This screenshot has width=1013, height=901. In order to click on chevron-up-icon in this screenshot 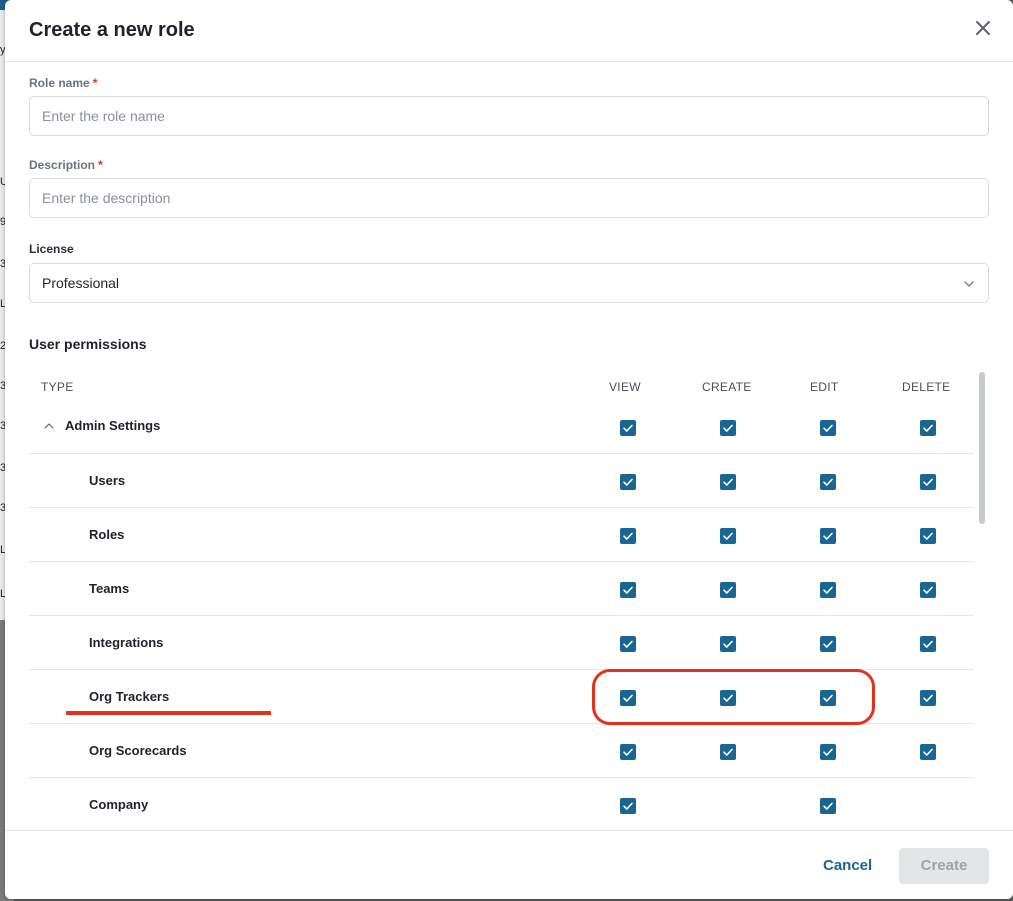, I will do `click(49, 426)`.